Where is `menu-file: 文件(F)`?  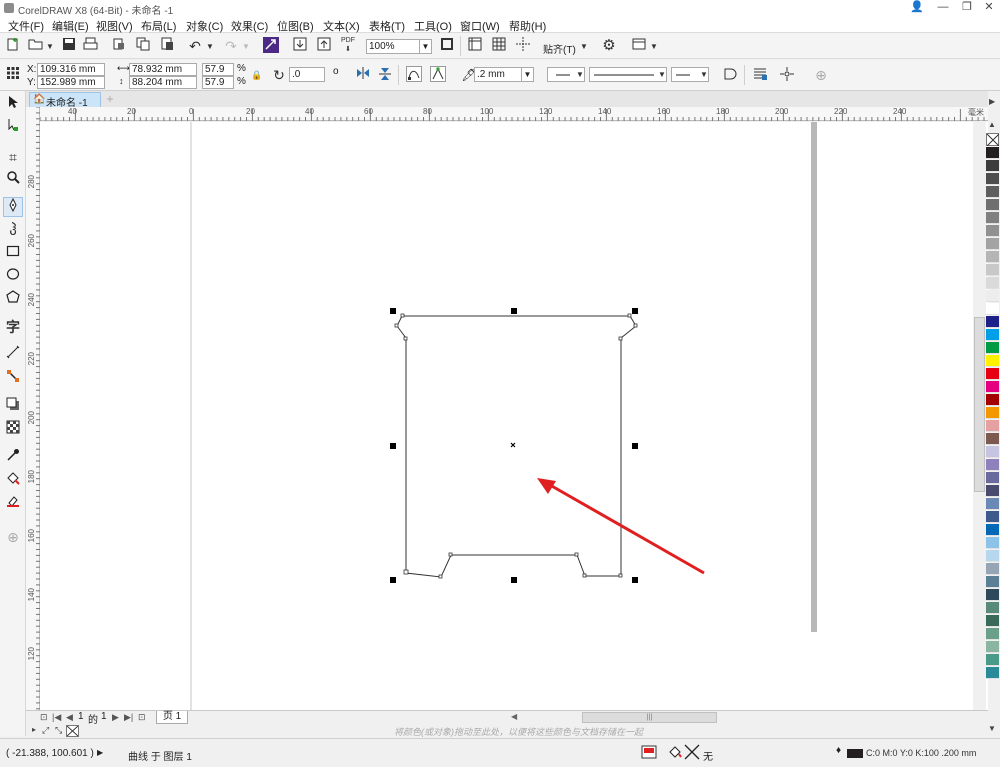
menu-file: 文件(F) is located at coordinates (26, 26).